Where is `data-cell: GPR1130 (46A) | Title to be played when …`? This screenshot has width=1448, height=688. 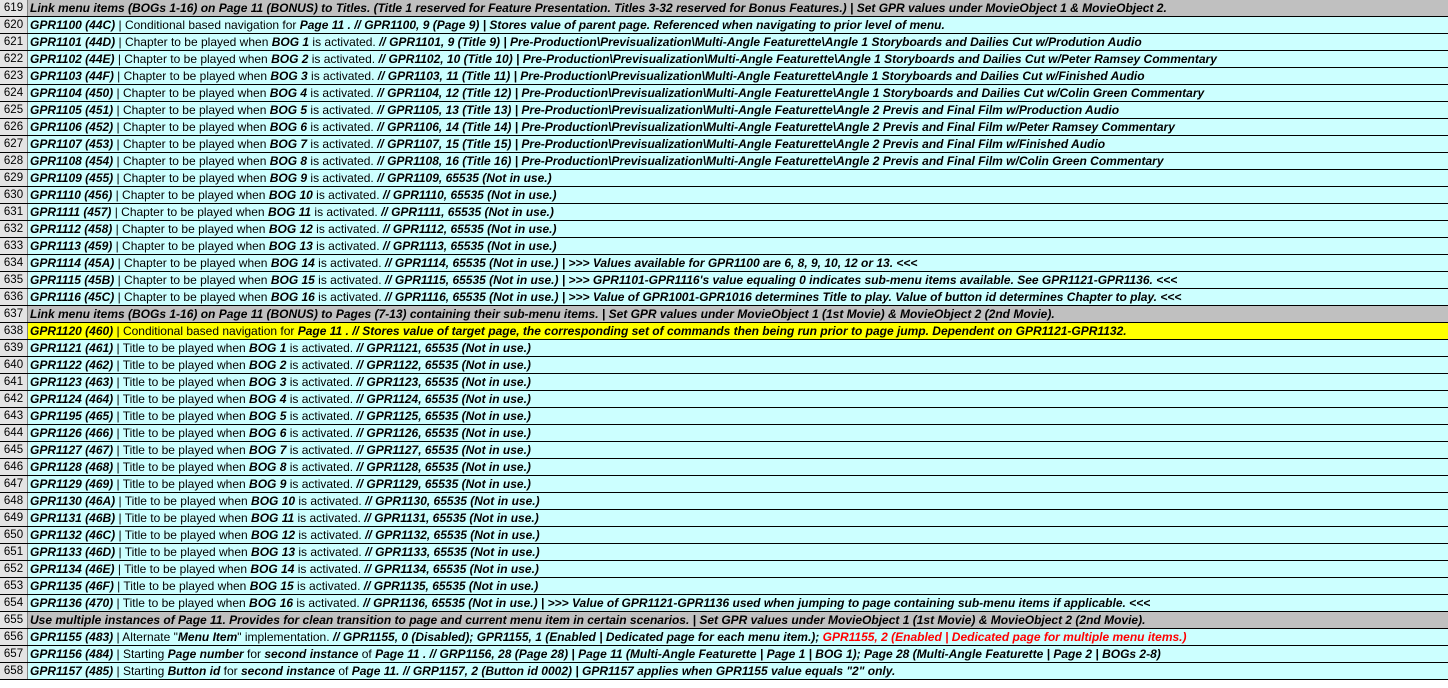 data-cell: GPR1130 (46A) | Title to be played when … is located at coordinates (738, 501).